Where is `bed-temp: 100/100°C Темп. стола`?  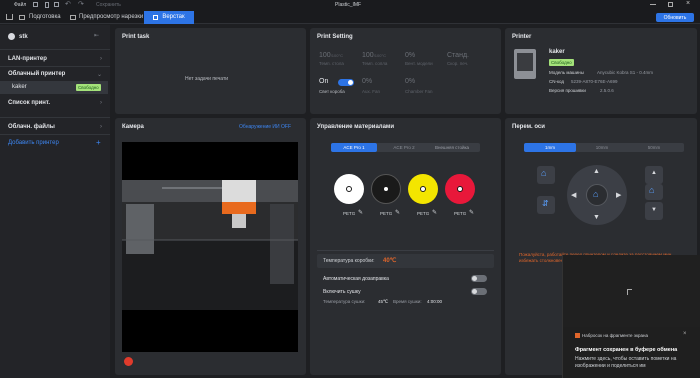
bed-temp: 100/100°C Темп. стола is located at coordinates (331, 59).